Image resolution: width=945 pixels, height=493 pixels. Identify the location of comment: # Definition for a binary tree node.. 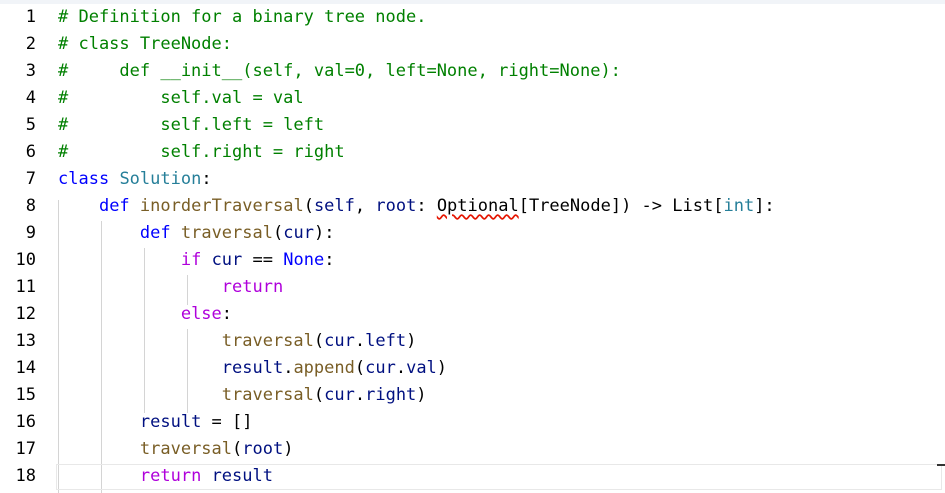
(242, 17).